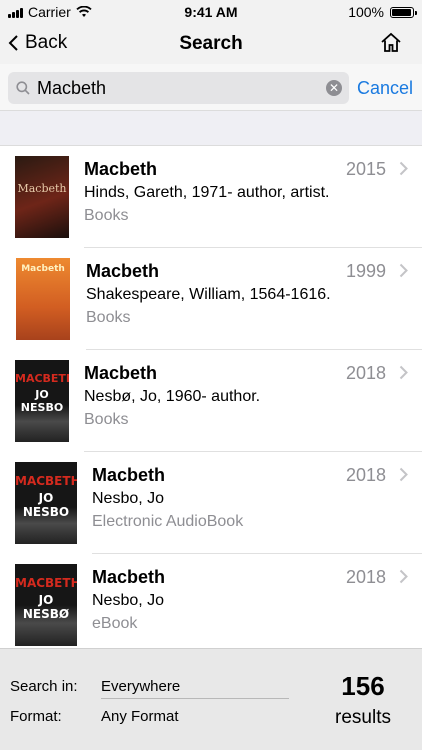 The height and width of the screenshot is (750, 422). I want to click on search-in-label: Search in:, so click(44, 686).